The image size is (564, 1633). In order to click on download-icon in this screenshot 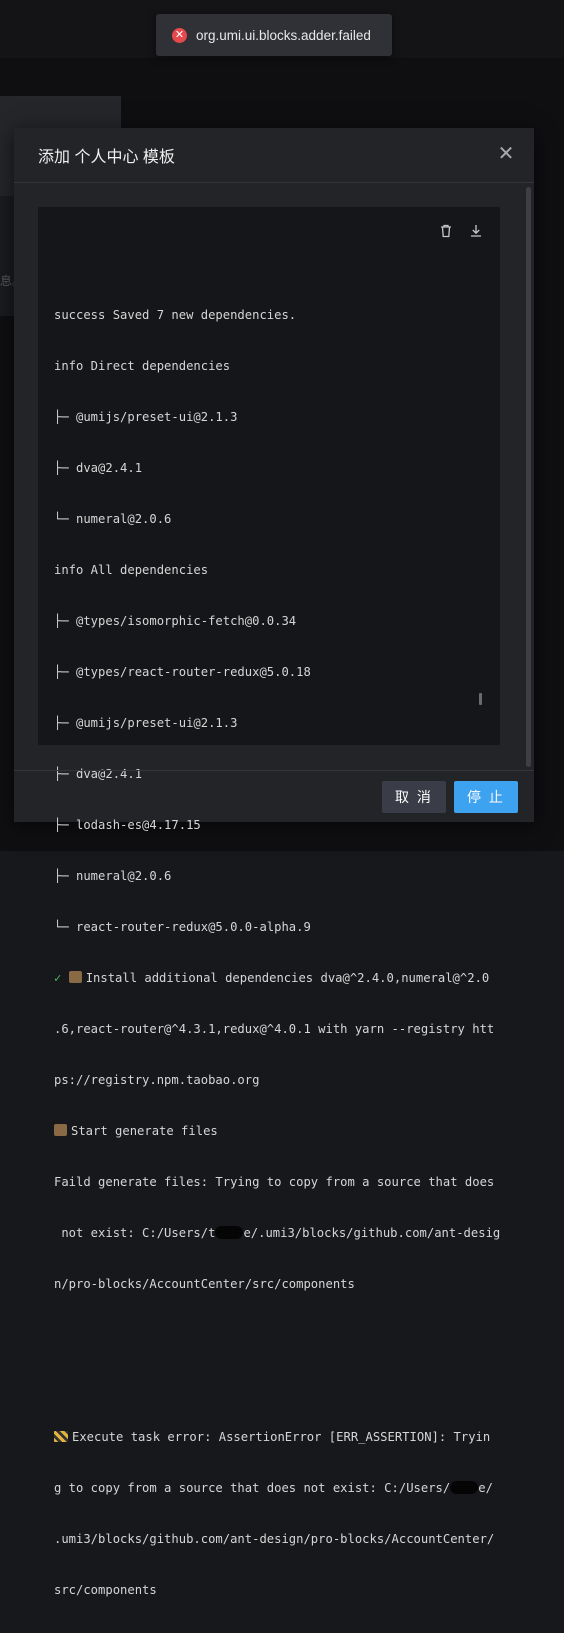, I will do `click(476, 231)`.